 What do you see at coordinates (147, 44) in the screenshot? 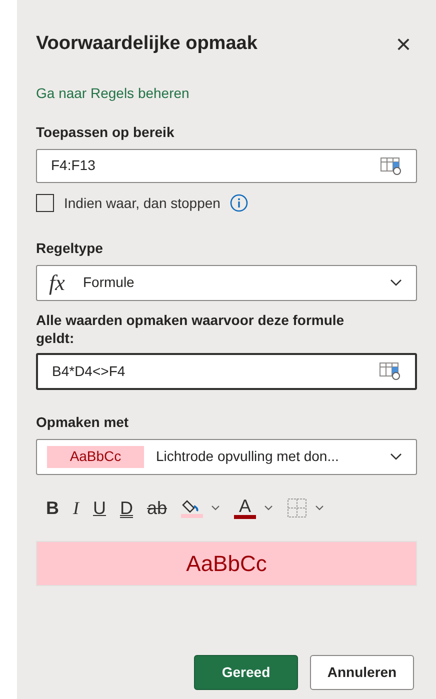
I see `panel-title: Voorwaardelijke opmaak` at bounding box center [147, 44].